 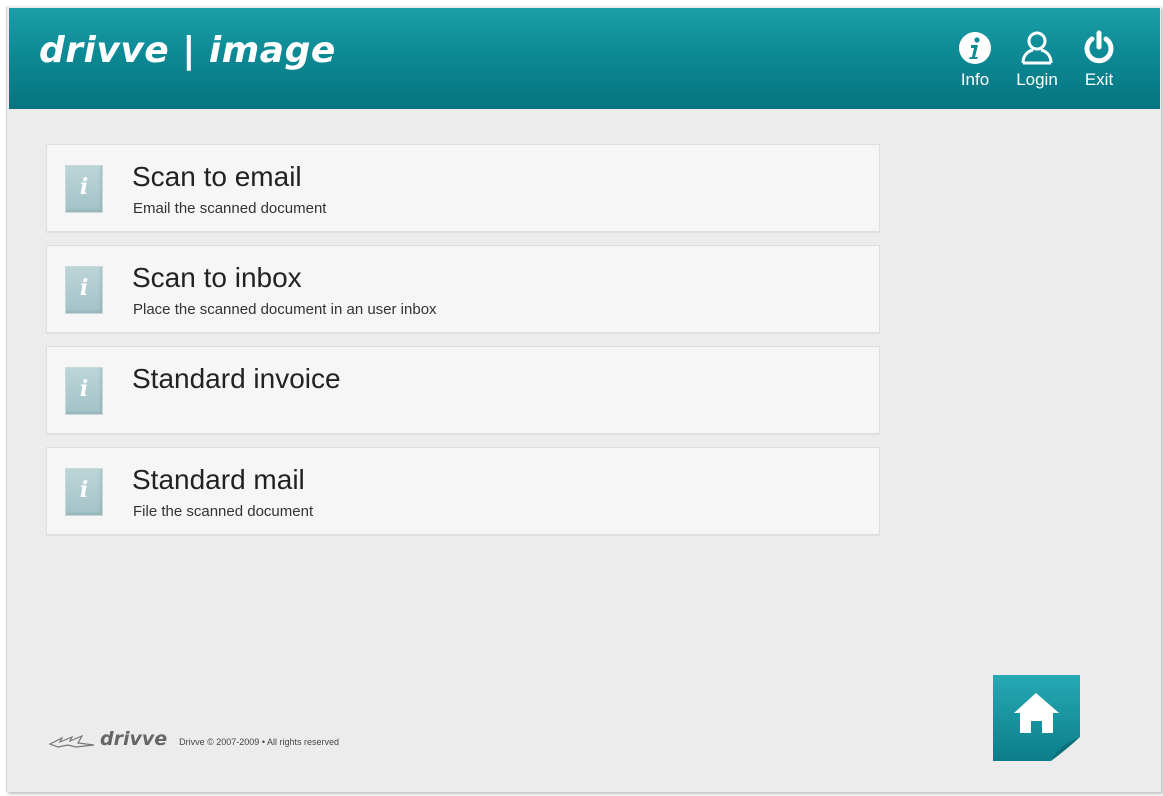 What do you see at coordinates (217, 277) in the screenshot?
I see `tile-title: Scan to inbox` at bounding box center [217, 277].